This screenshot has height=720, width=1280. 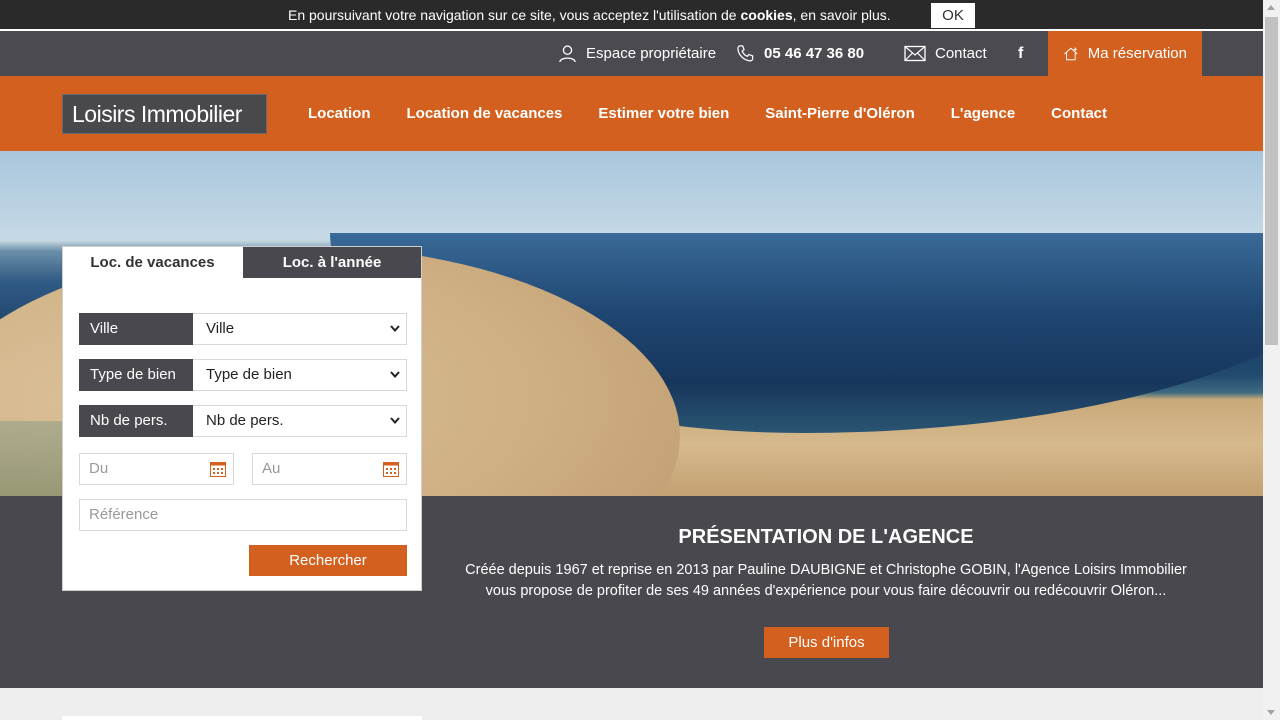 I want to click on reference-placeholder: Référence, so click(x=124, y=514).